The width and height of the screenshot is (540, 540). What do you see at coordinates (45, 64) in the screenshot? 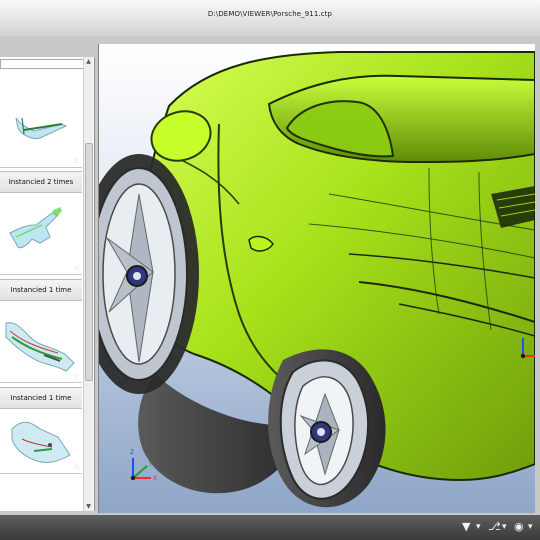
I see `search-input` at bounding box center [45, 64].